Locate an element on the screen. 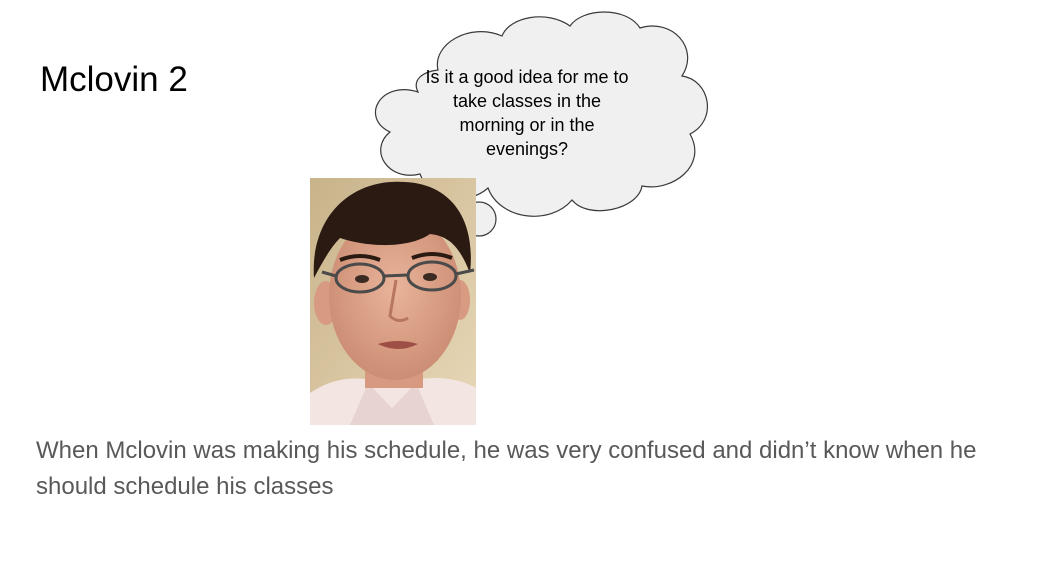  person-photo-icon is located at coordinates (393, 301).